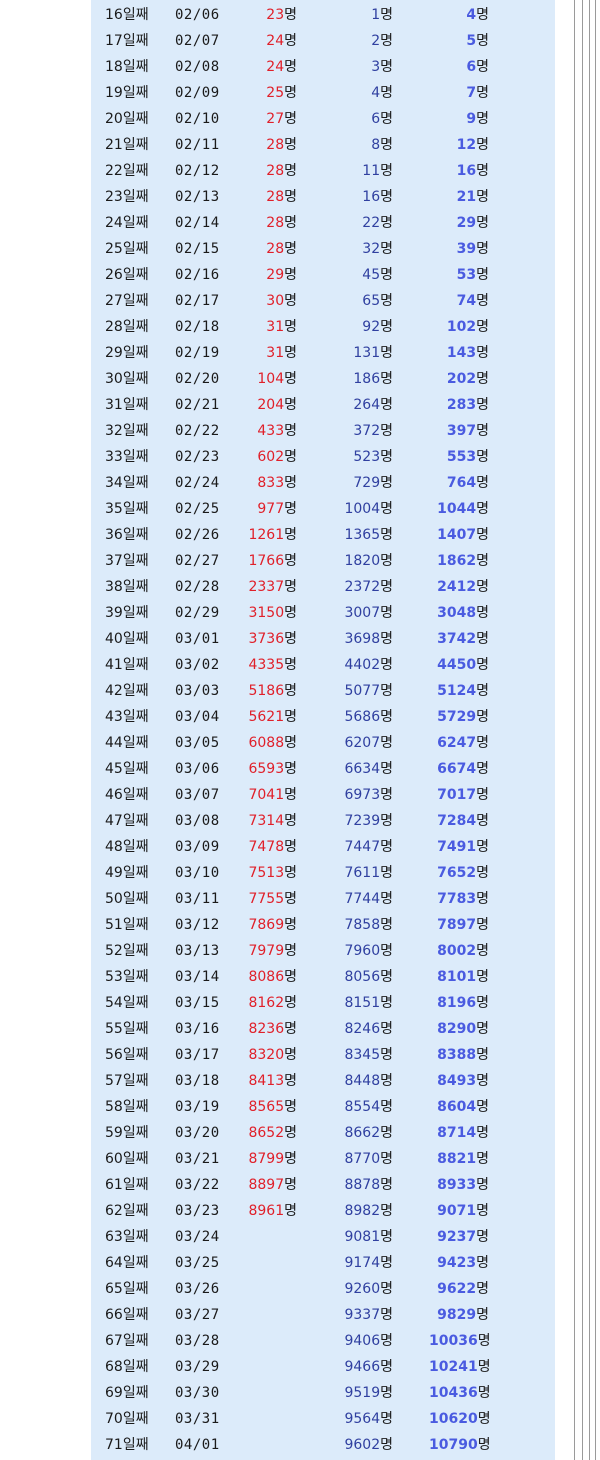 This screenshot has width=600, height=1460. I want to click on second-count: 8246명, so click(368, 1029).